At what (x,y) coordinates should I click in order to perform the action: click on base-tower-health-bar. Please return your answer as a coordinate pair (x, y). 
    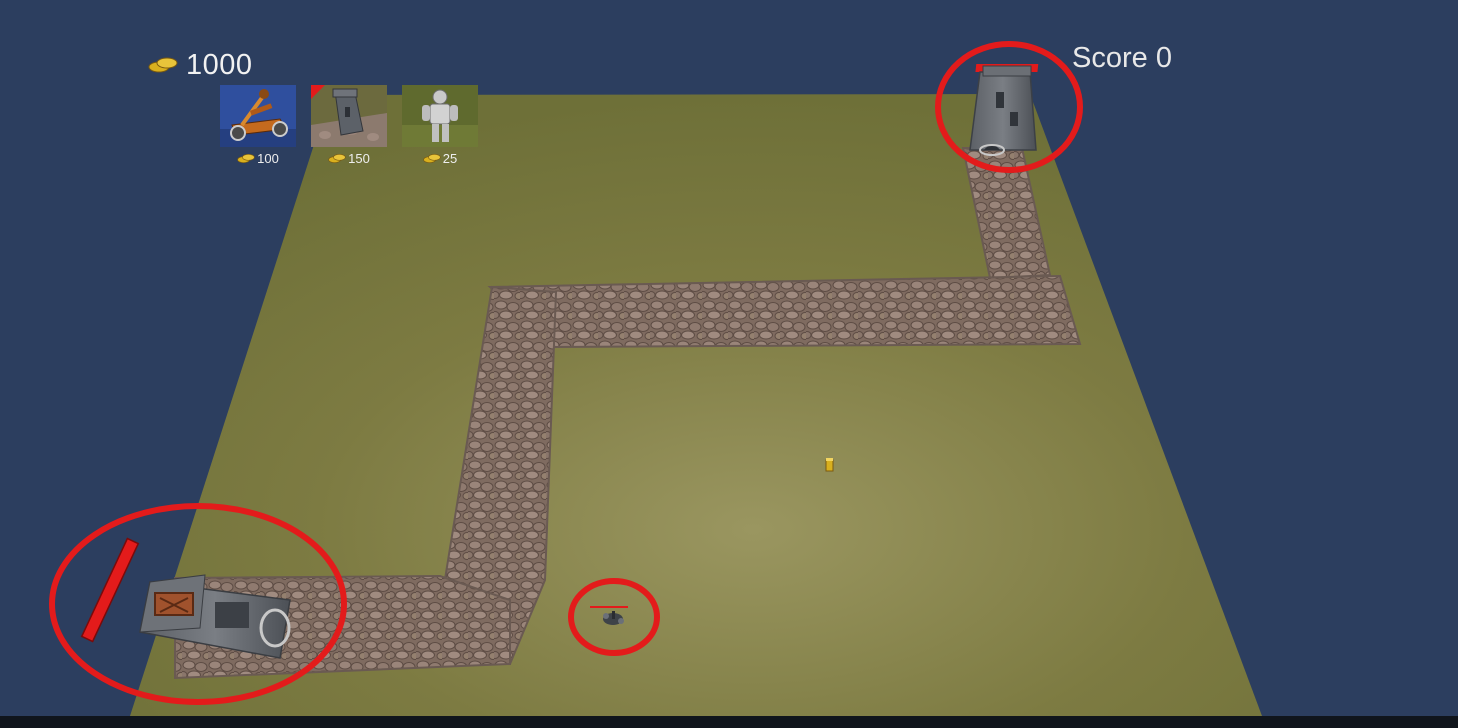
    Looking at the image, I should click on (110, 590).